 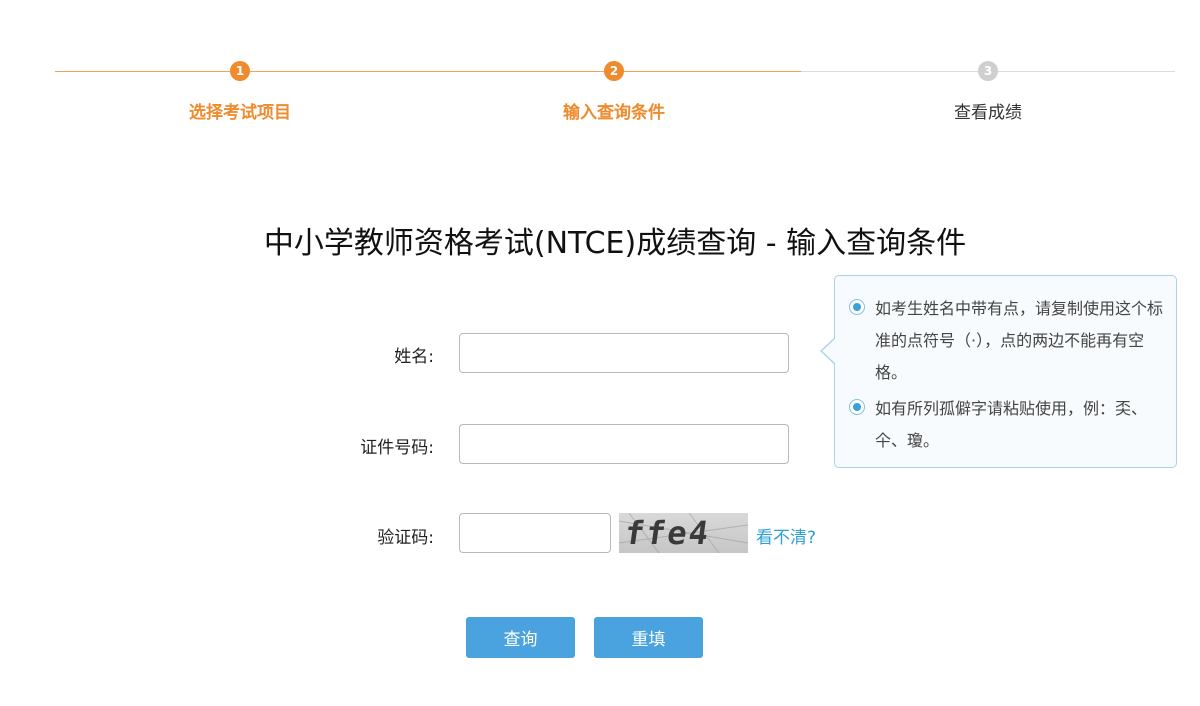 I want to click on tip-text: 如考生姓名中带有点，请复制使用这个标准的点符号（·），点的两边不能再有空格。, so click(x=1019, y=340).